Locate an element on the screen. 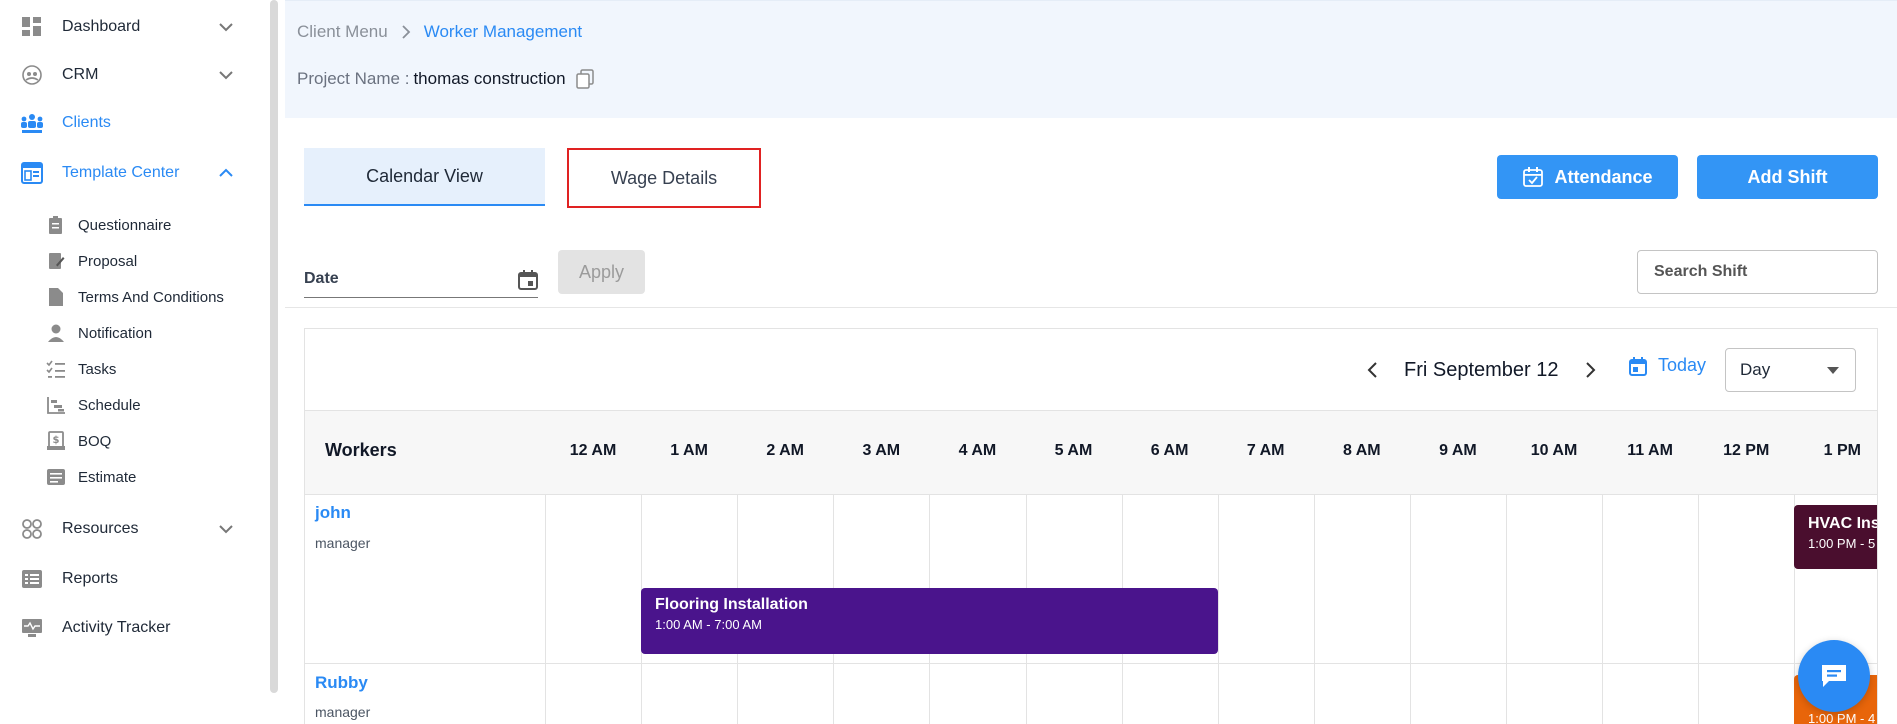  today-button: Today is located at coordinates (1667, 365).